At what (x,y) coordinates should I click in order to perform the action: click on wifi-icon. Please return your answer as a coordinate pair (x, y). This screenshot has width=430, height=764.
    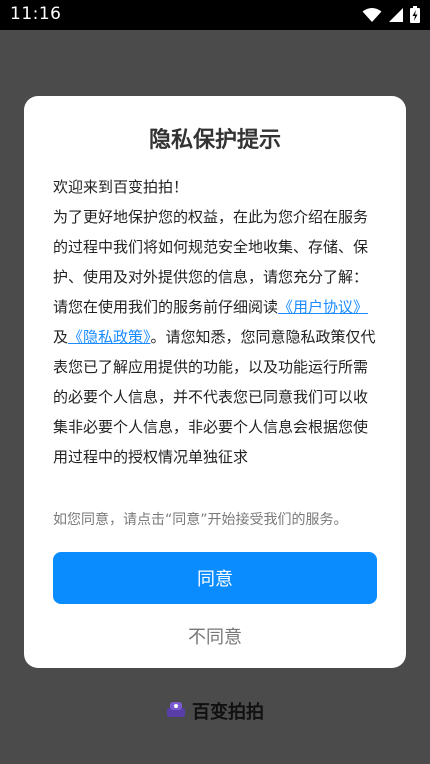
    Looking at the image, I should click on (372, 15).